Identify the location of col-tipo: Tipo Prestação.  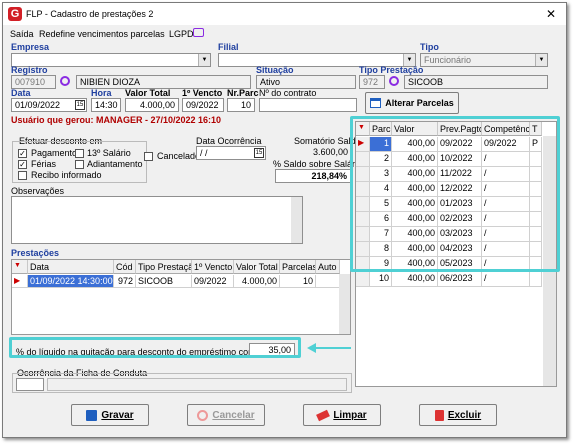
(164, 267).